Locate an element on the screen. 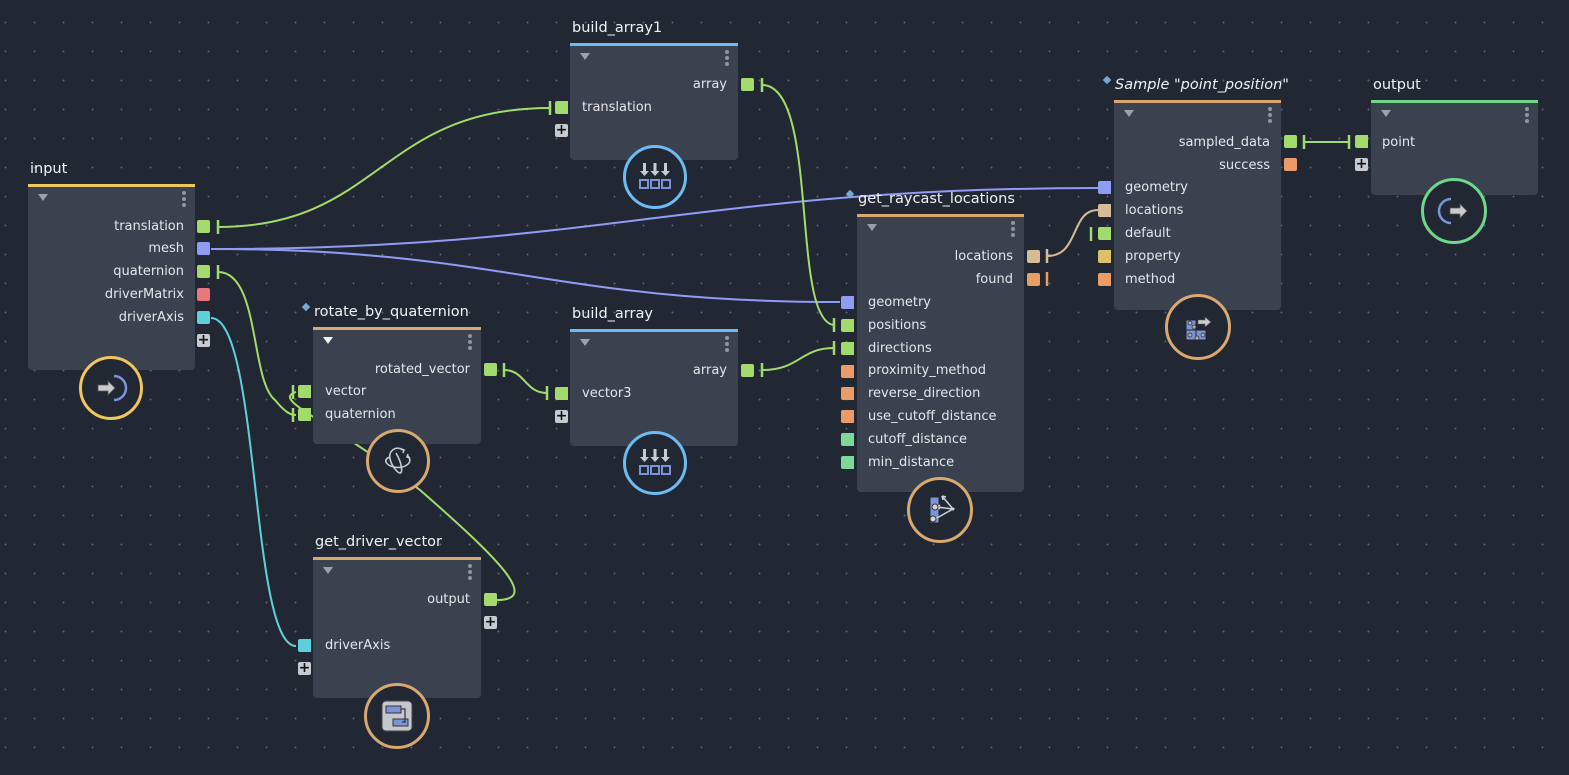  port-translation-in is located at coordinates (561, 107).